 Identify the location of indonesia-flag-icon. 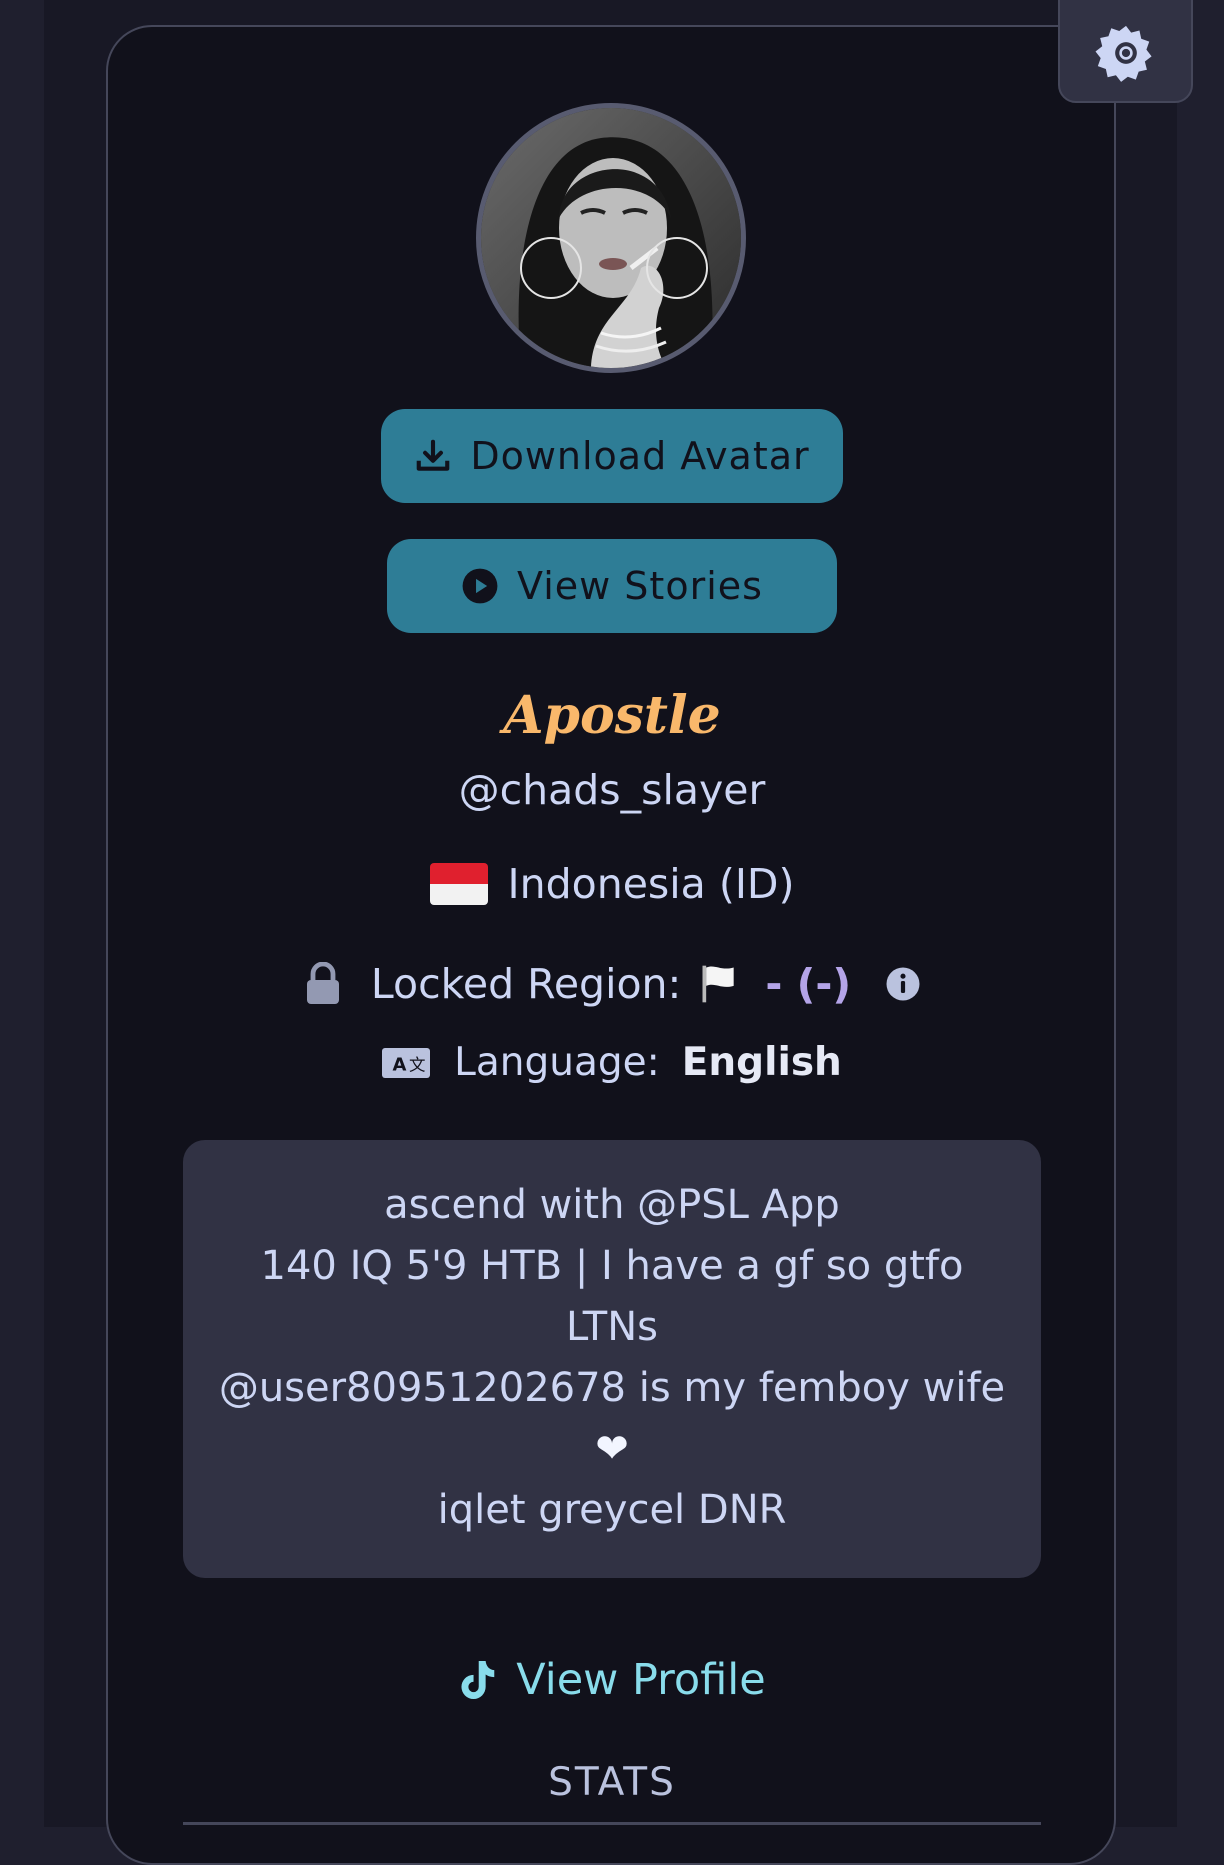
(458, 884).